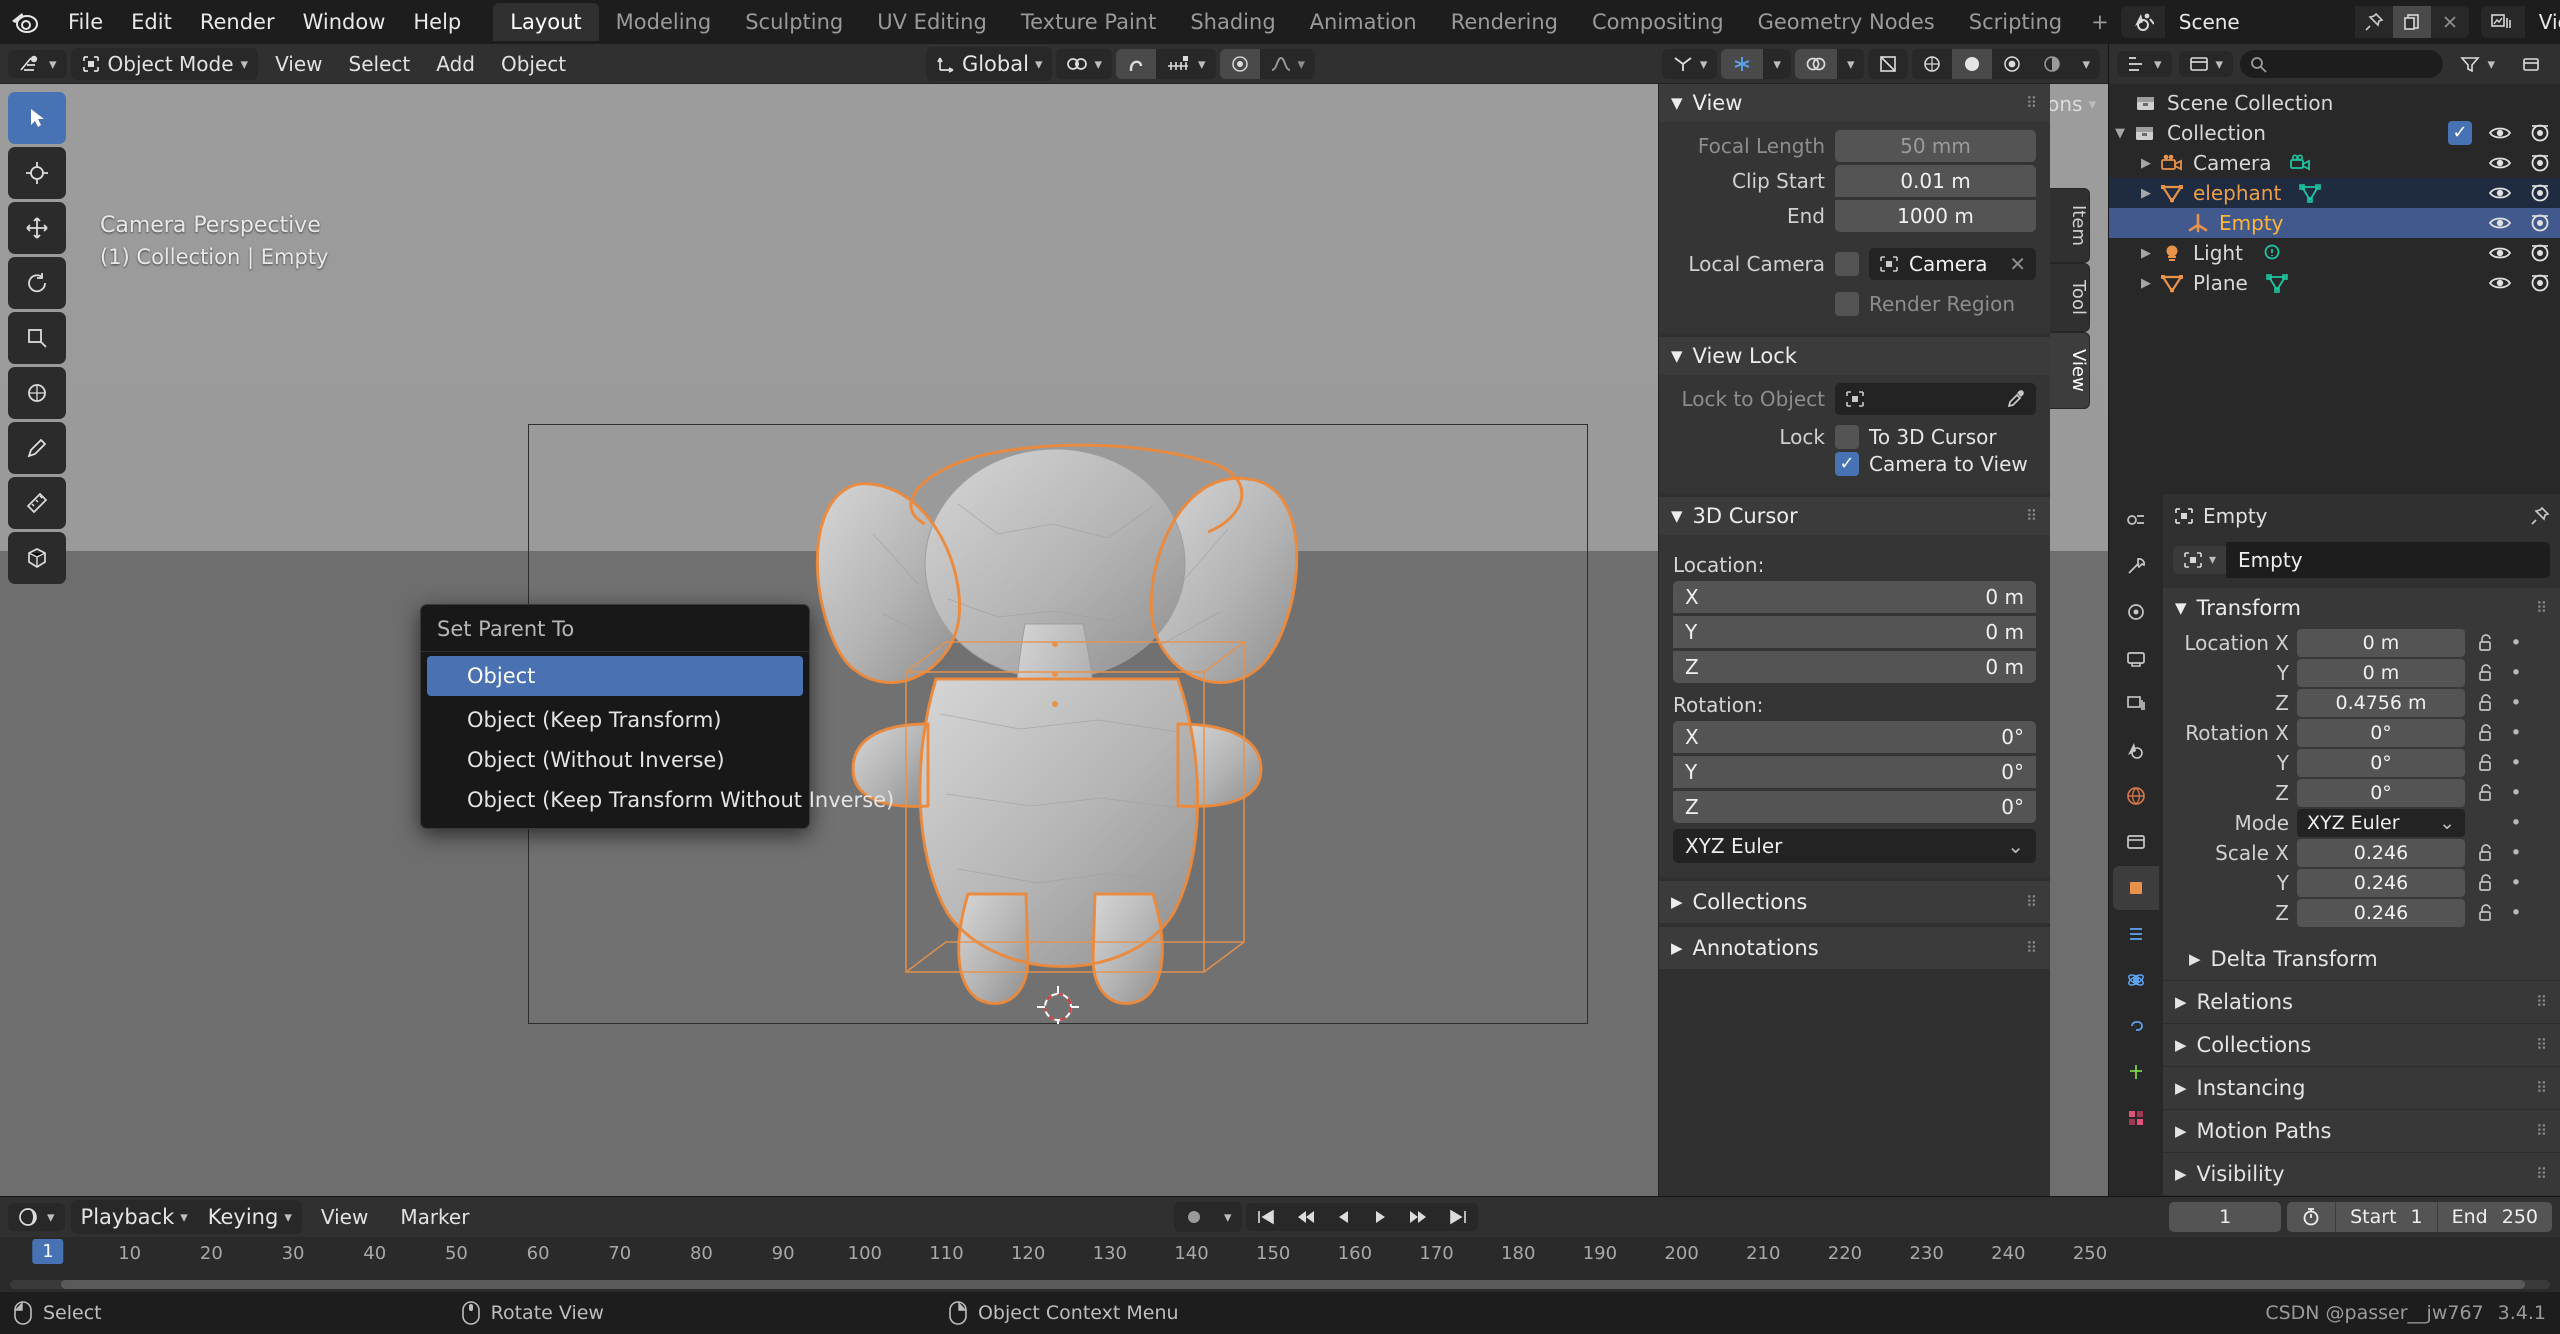 Image resolution: width=2560 pixels, height=1334 pixels. Describe the element at coordinates (2136, 888) in the screenshot. I see `tab-object-properties-icon` at that location.